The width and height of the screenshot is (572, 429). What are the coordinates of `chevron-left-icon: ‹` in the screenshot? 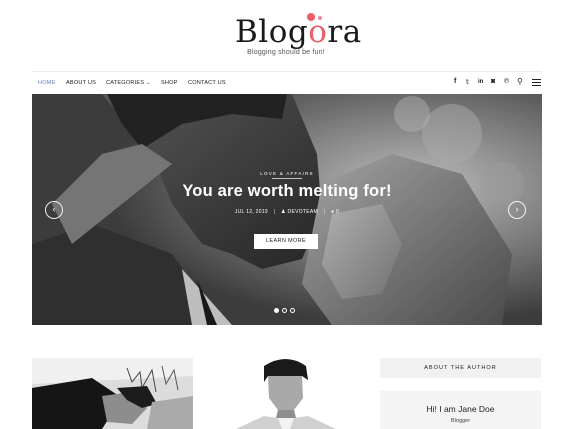 It's located at (54, 209).